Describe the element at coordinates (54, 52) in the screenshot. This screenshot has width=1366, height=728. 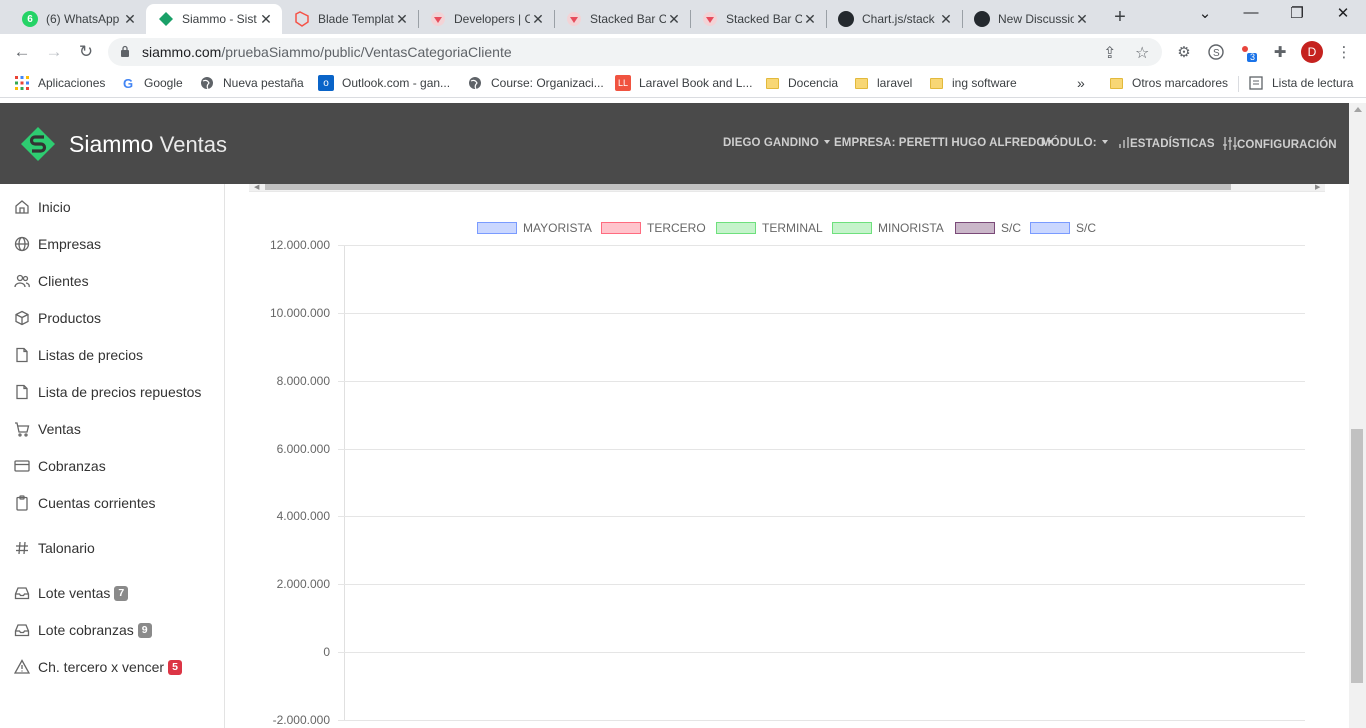
I see `forward-icon: →` at that location.